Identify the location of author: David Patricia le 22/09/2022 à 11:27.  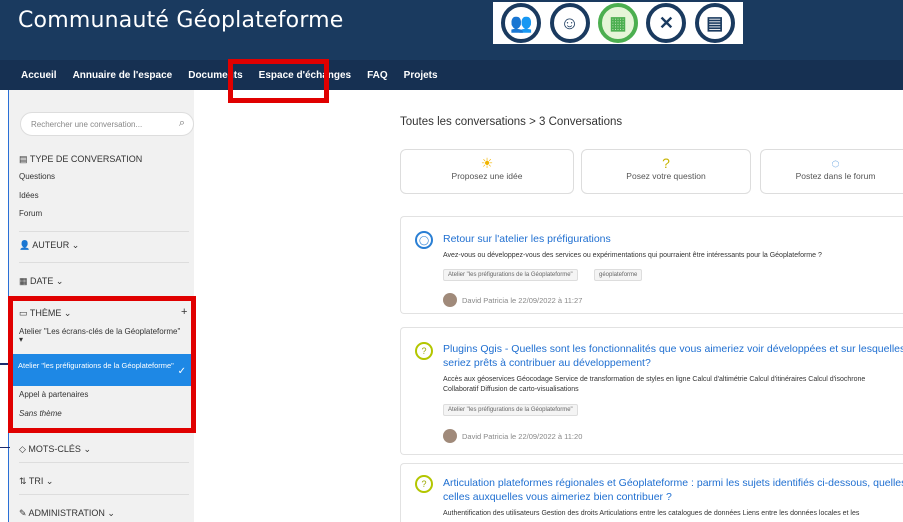
(512, 300).